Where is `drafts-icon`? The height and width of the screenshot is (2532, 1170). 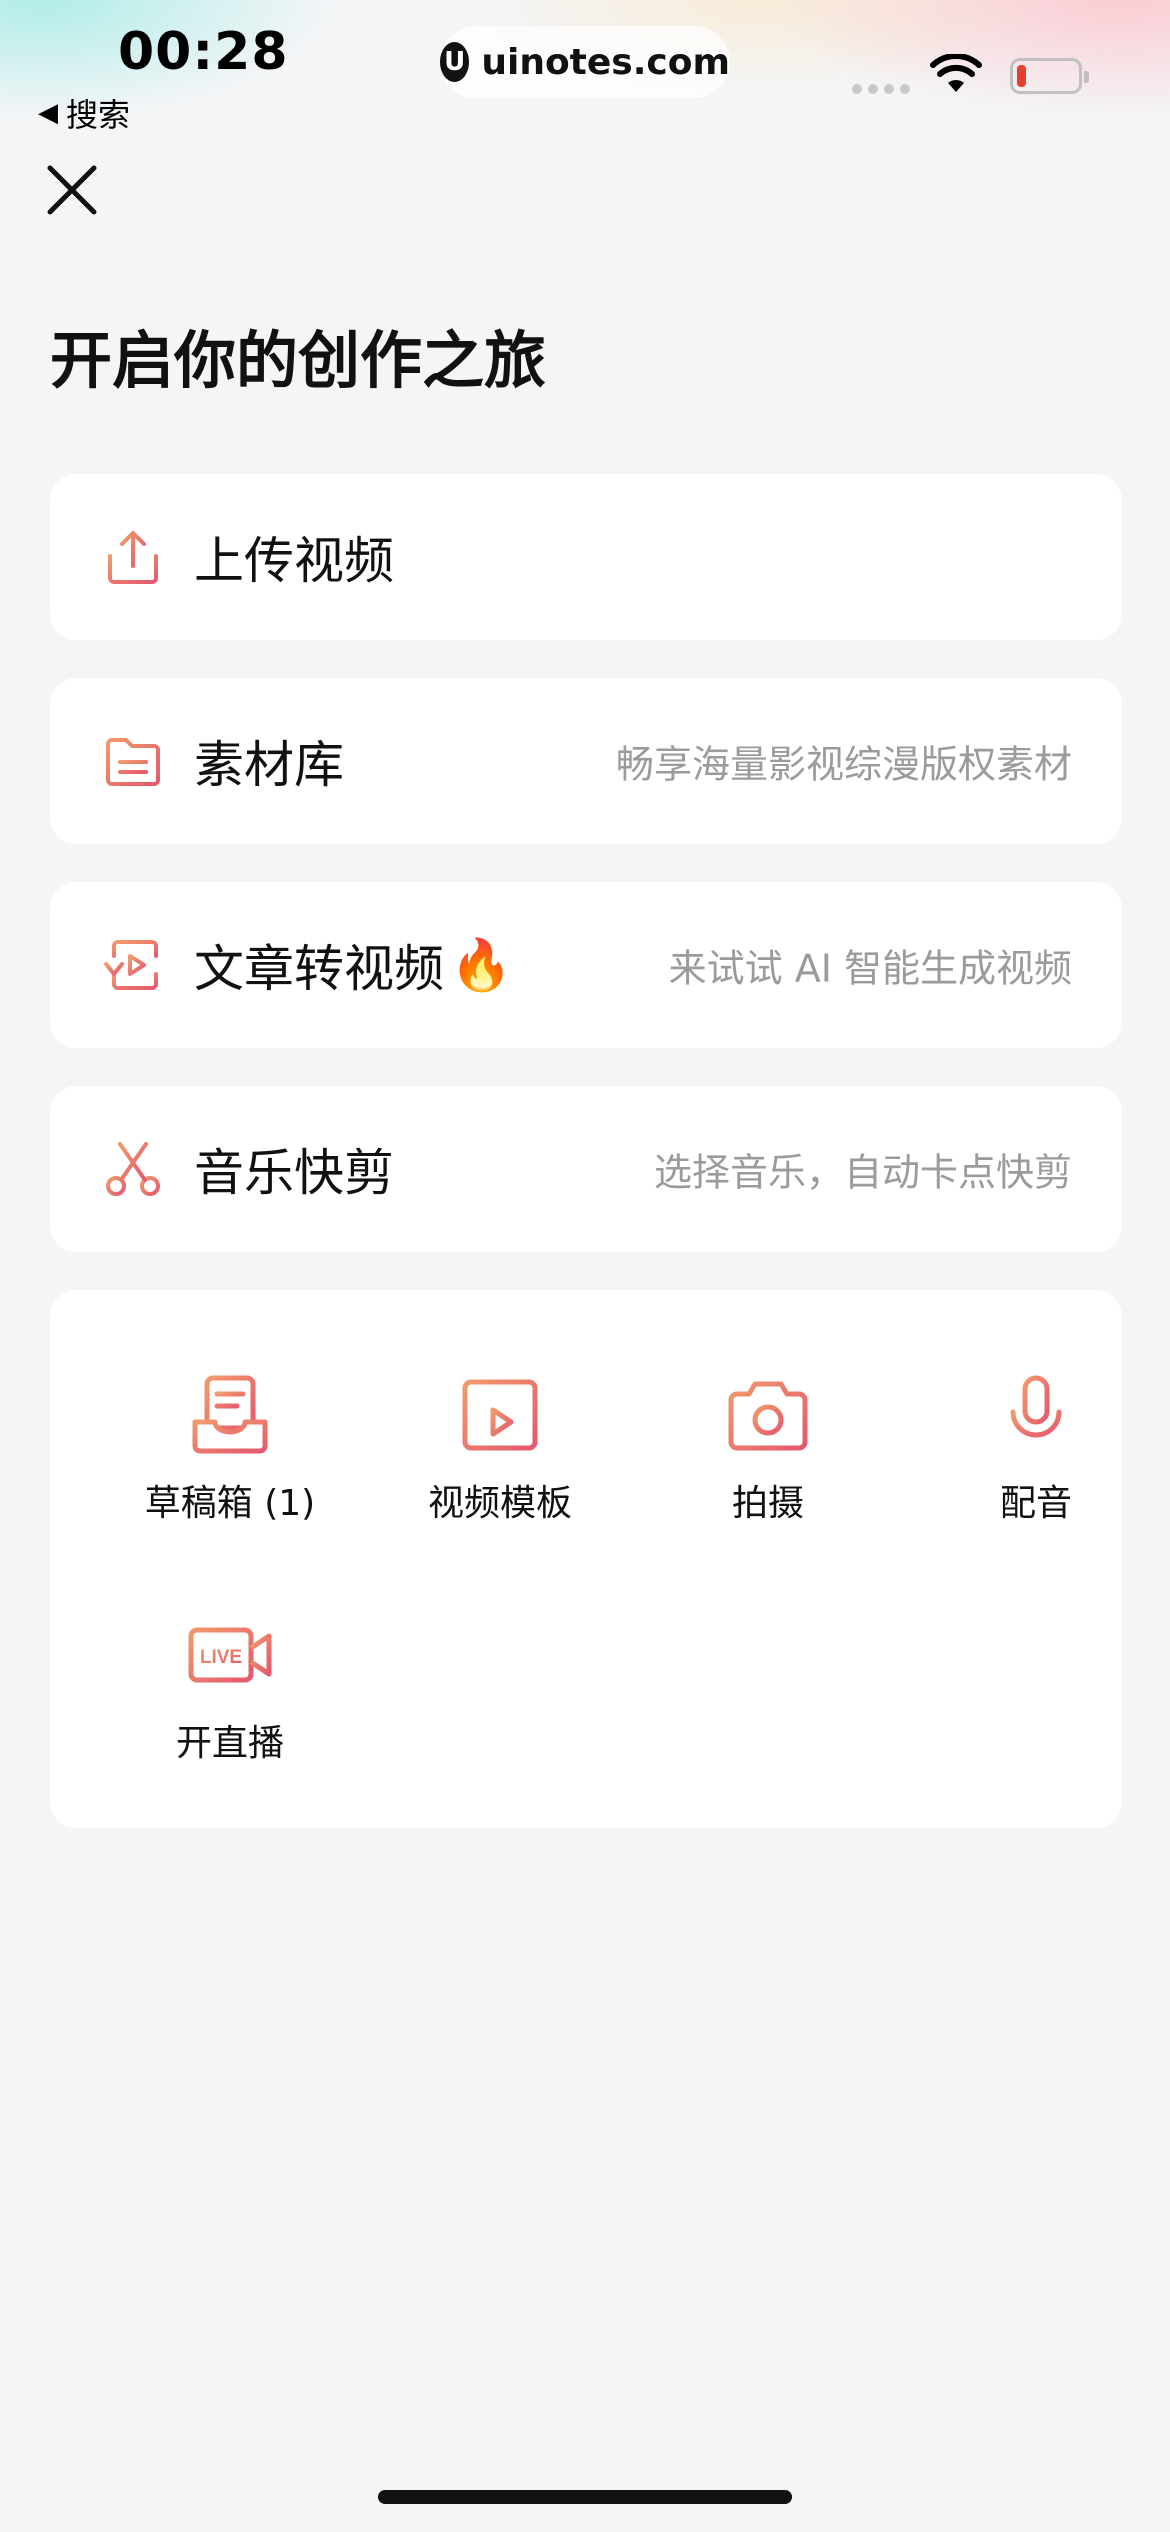 drafts-icon is located at coordinates (230, 1414).